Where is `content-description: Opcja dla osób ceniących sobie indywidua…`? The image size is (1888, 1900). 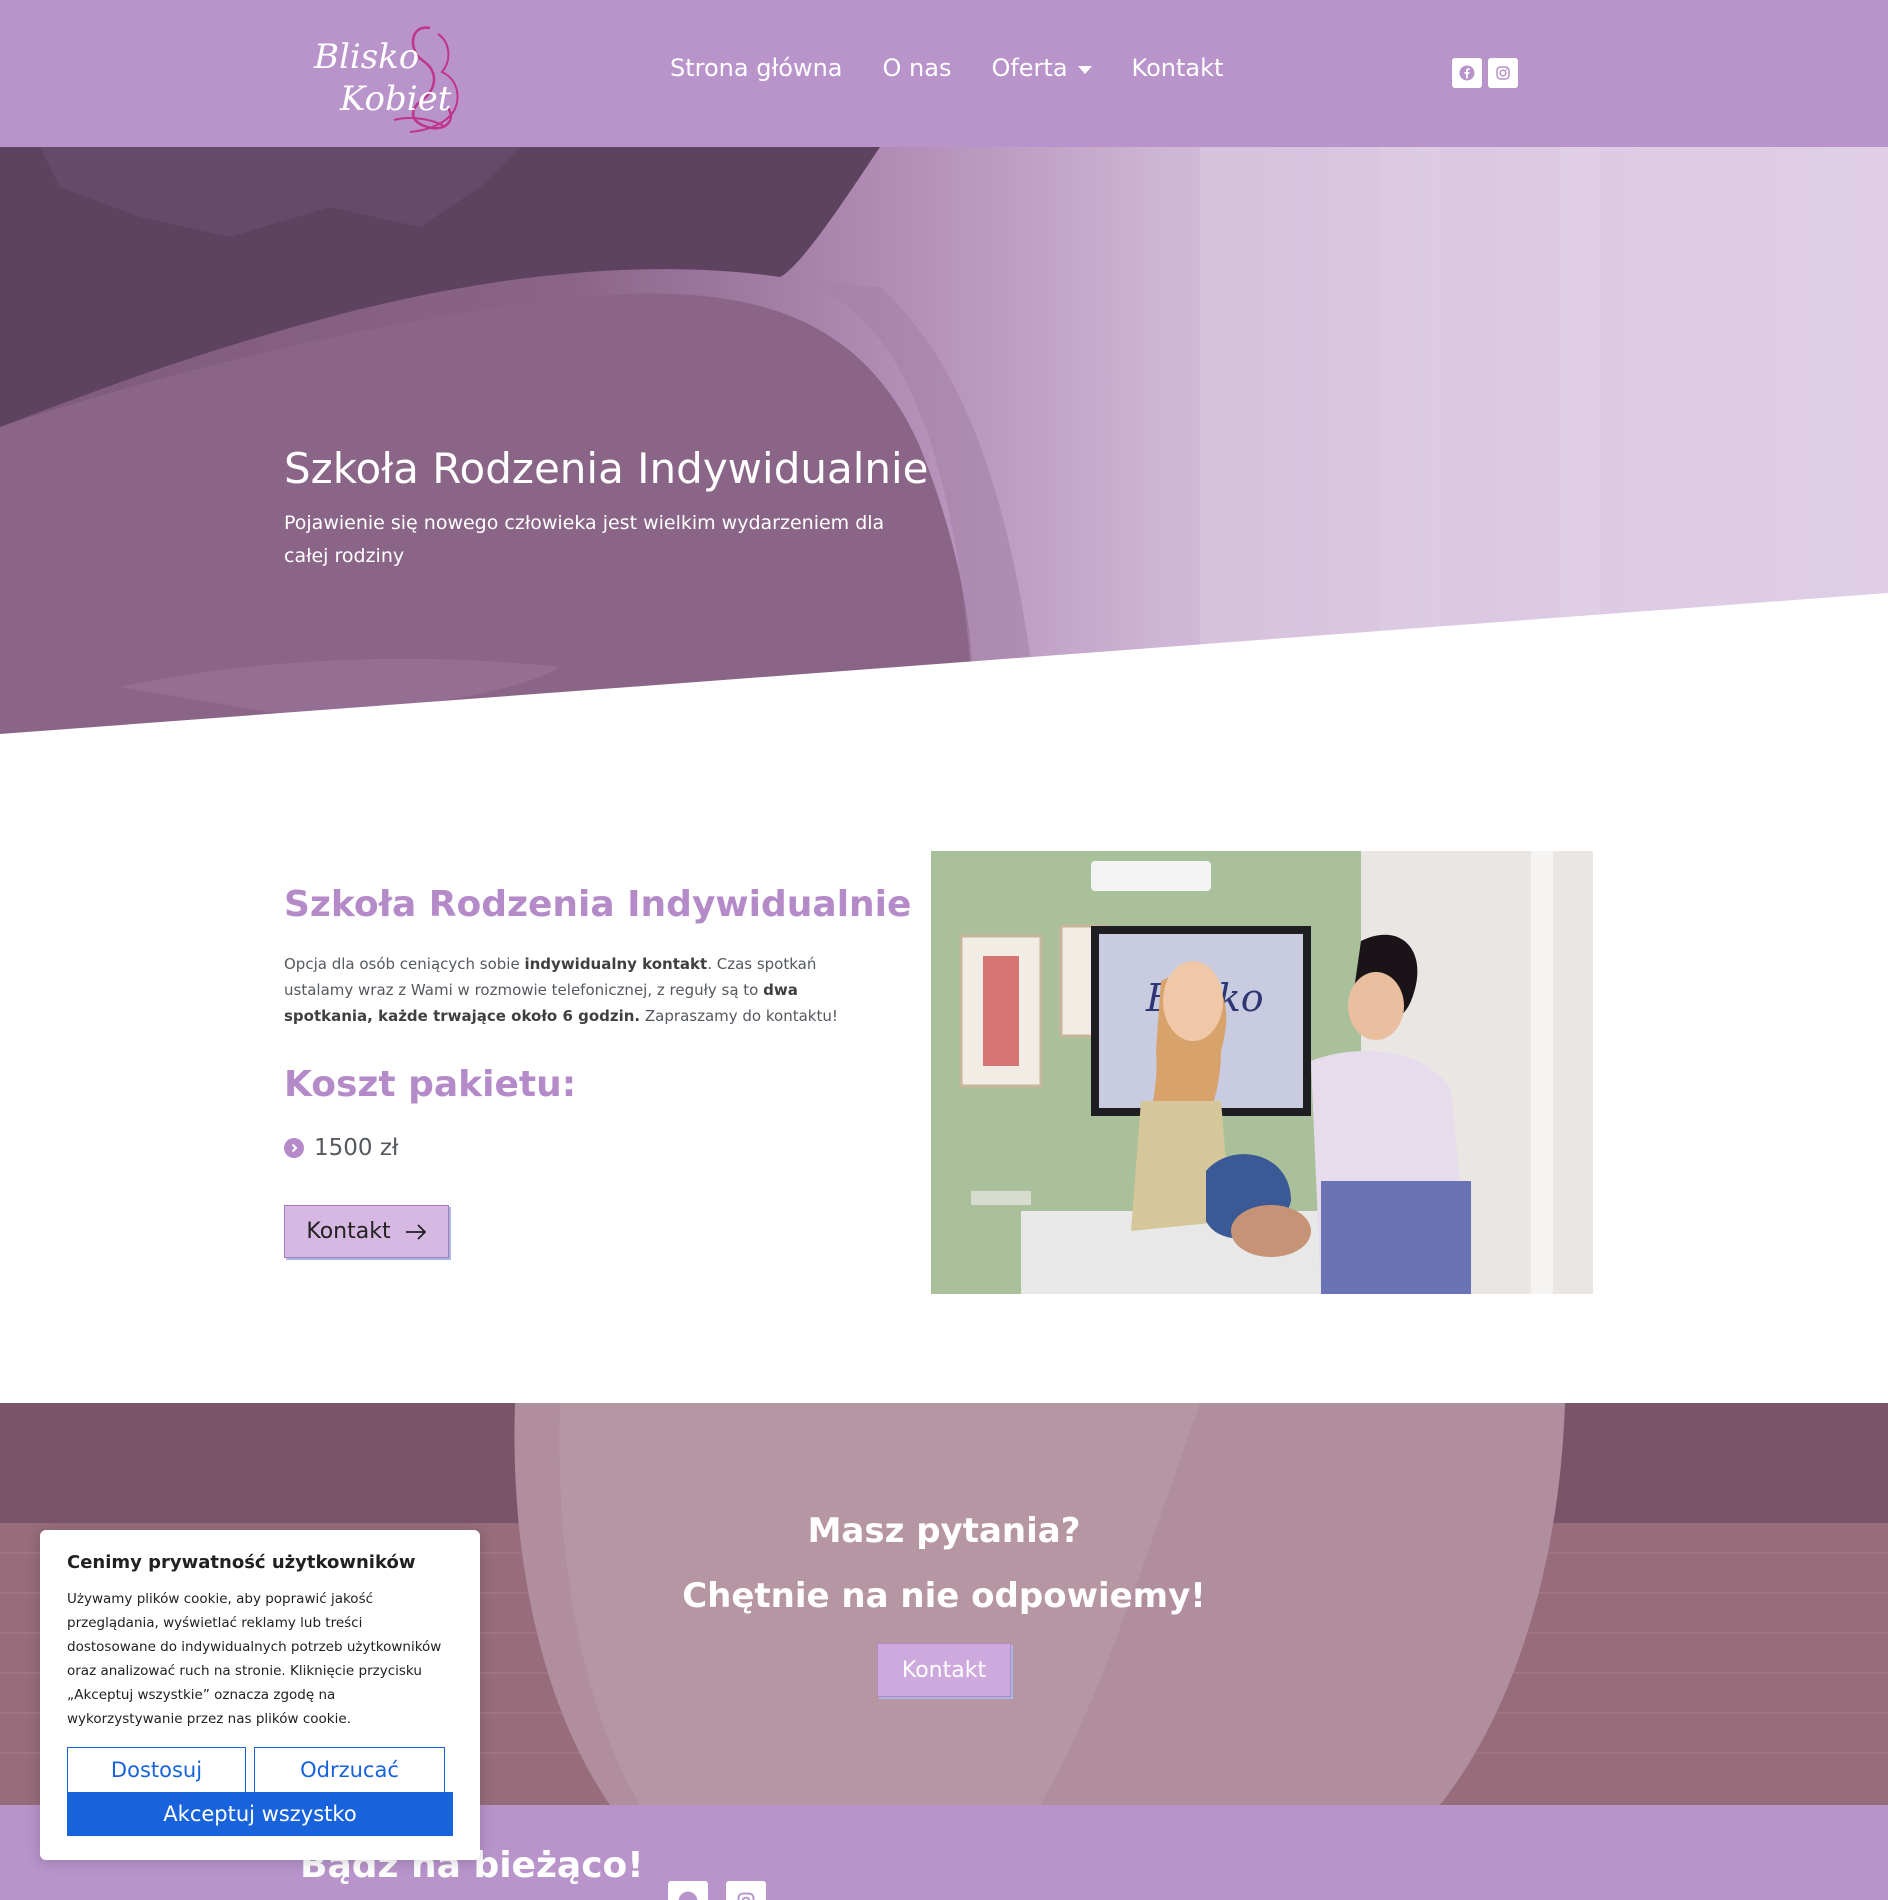
content-description: Opcja dla osób ceniących sobie indywidua… is located at coordinates (574, 990).